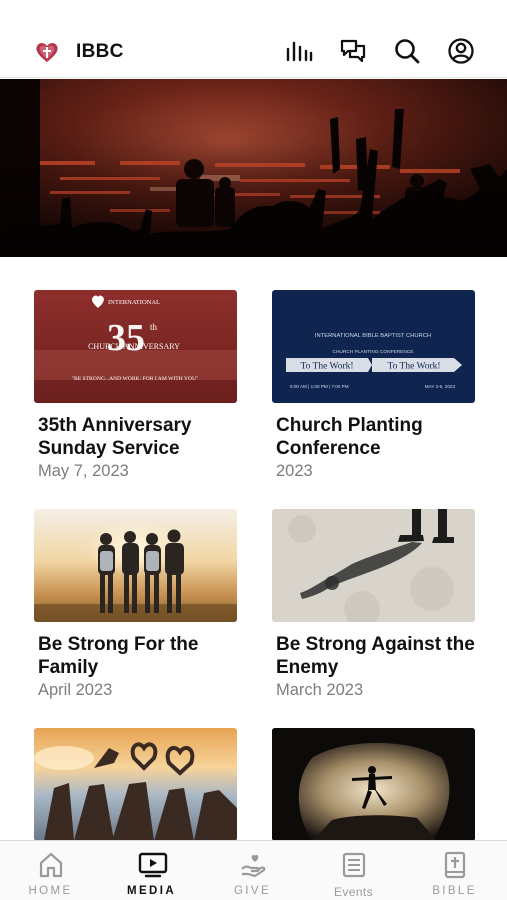  Describe the element at coordinates (118, 656) in the screenshot. I see `media-card-title: Be Strong For the Family` at that location.